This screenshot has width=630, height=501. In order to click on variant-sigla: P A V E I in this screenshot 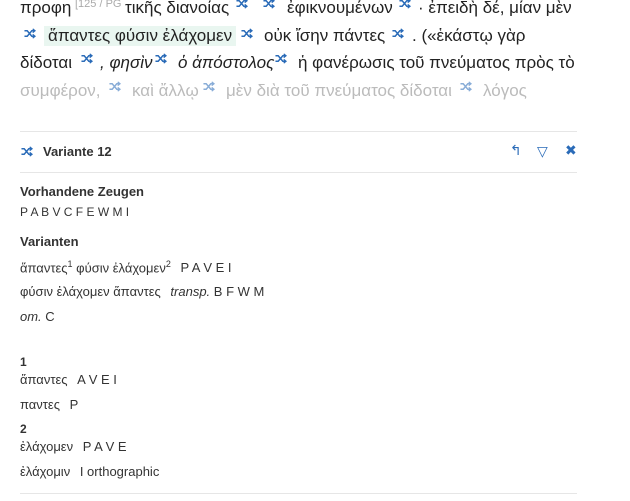, I will do `click(206, 268)`.